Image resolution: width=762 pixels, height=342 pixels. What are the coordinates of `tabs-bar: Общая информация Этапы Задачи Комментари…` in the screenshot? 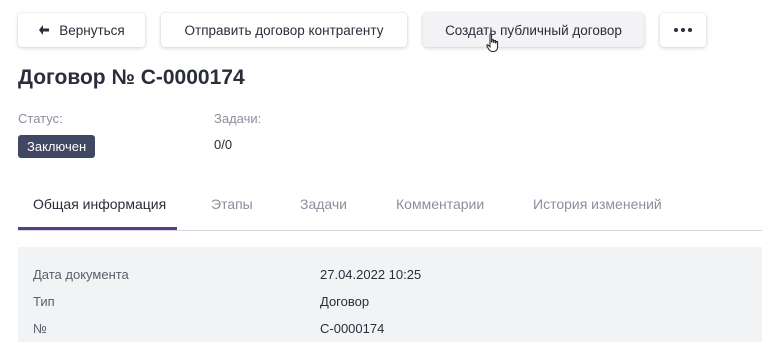 It's located at (390, 208).